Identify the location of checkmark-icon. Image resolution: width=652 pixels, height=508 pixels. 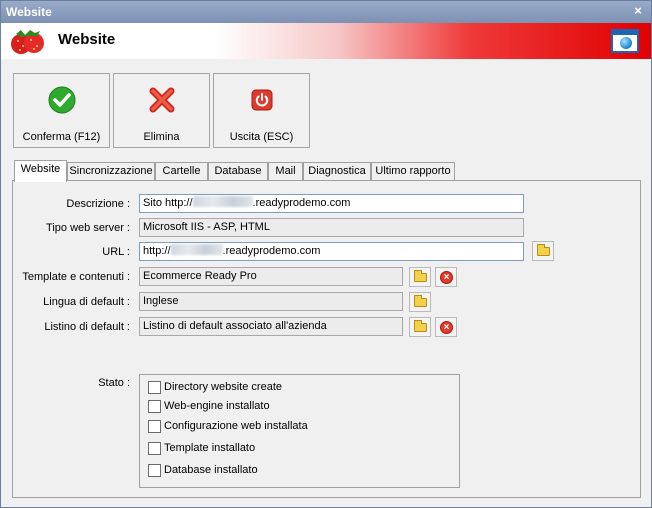
(62, 100).